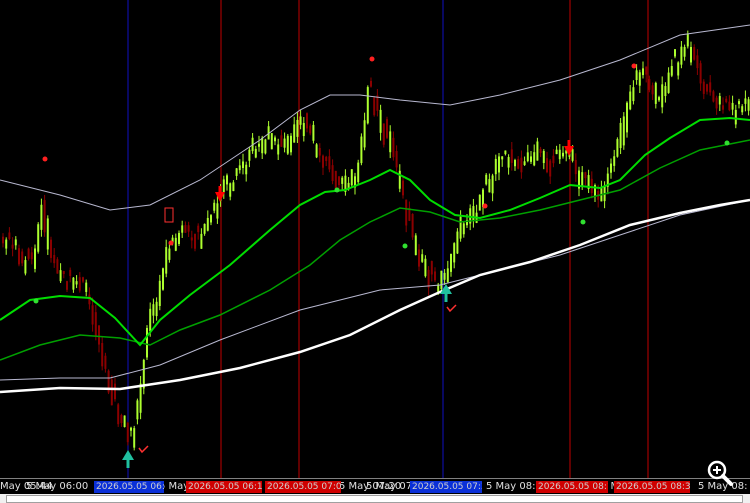 The image size is (750, 503). Describe the element at coordinates (129, 487) in the screenshot. I see `time-marker-tag: 2026.05.05 06:00` at that location.